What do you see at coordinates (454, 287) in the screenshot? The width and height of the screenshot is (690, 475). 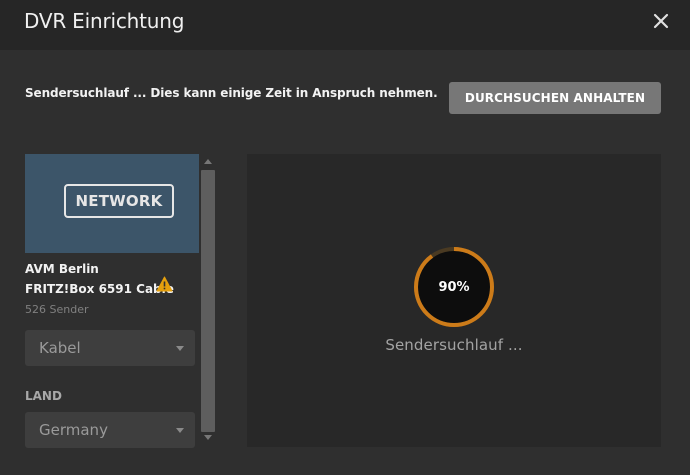 I see `progress-percent: 90%` at bounding box center [454, 287].